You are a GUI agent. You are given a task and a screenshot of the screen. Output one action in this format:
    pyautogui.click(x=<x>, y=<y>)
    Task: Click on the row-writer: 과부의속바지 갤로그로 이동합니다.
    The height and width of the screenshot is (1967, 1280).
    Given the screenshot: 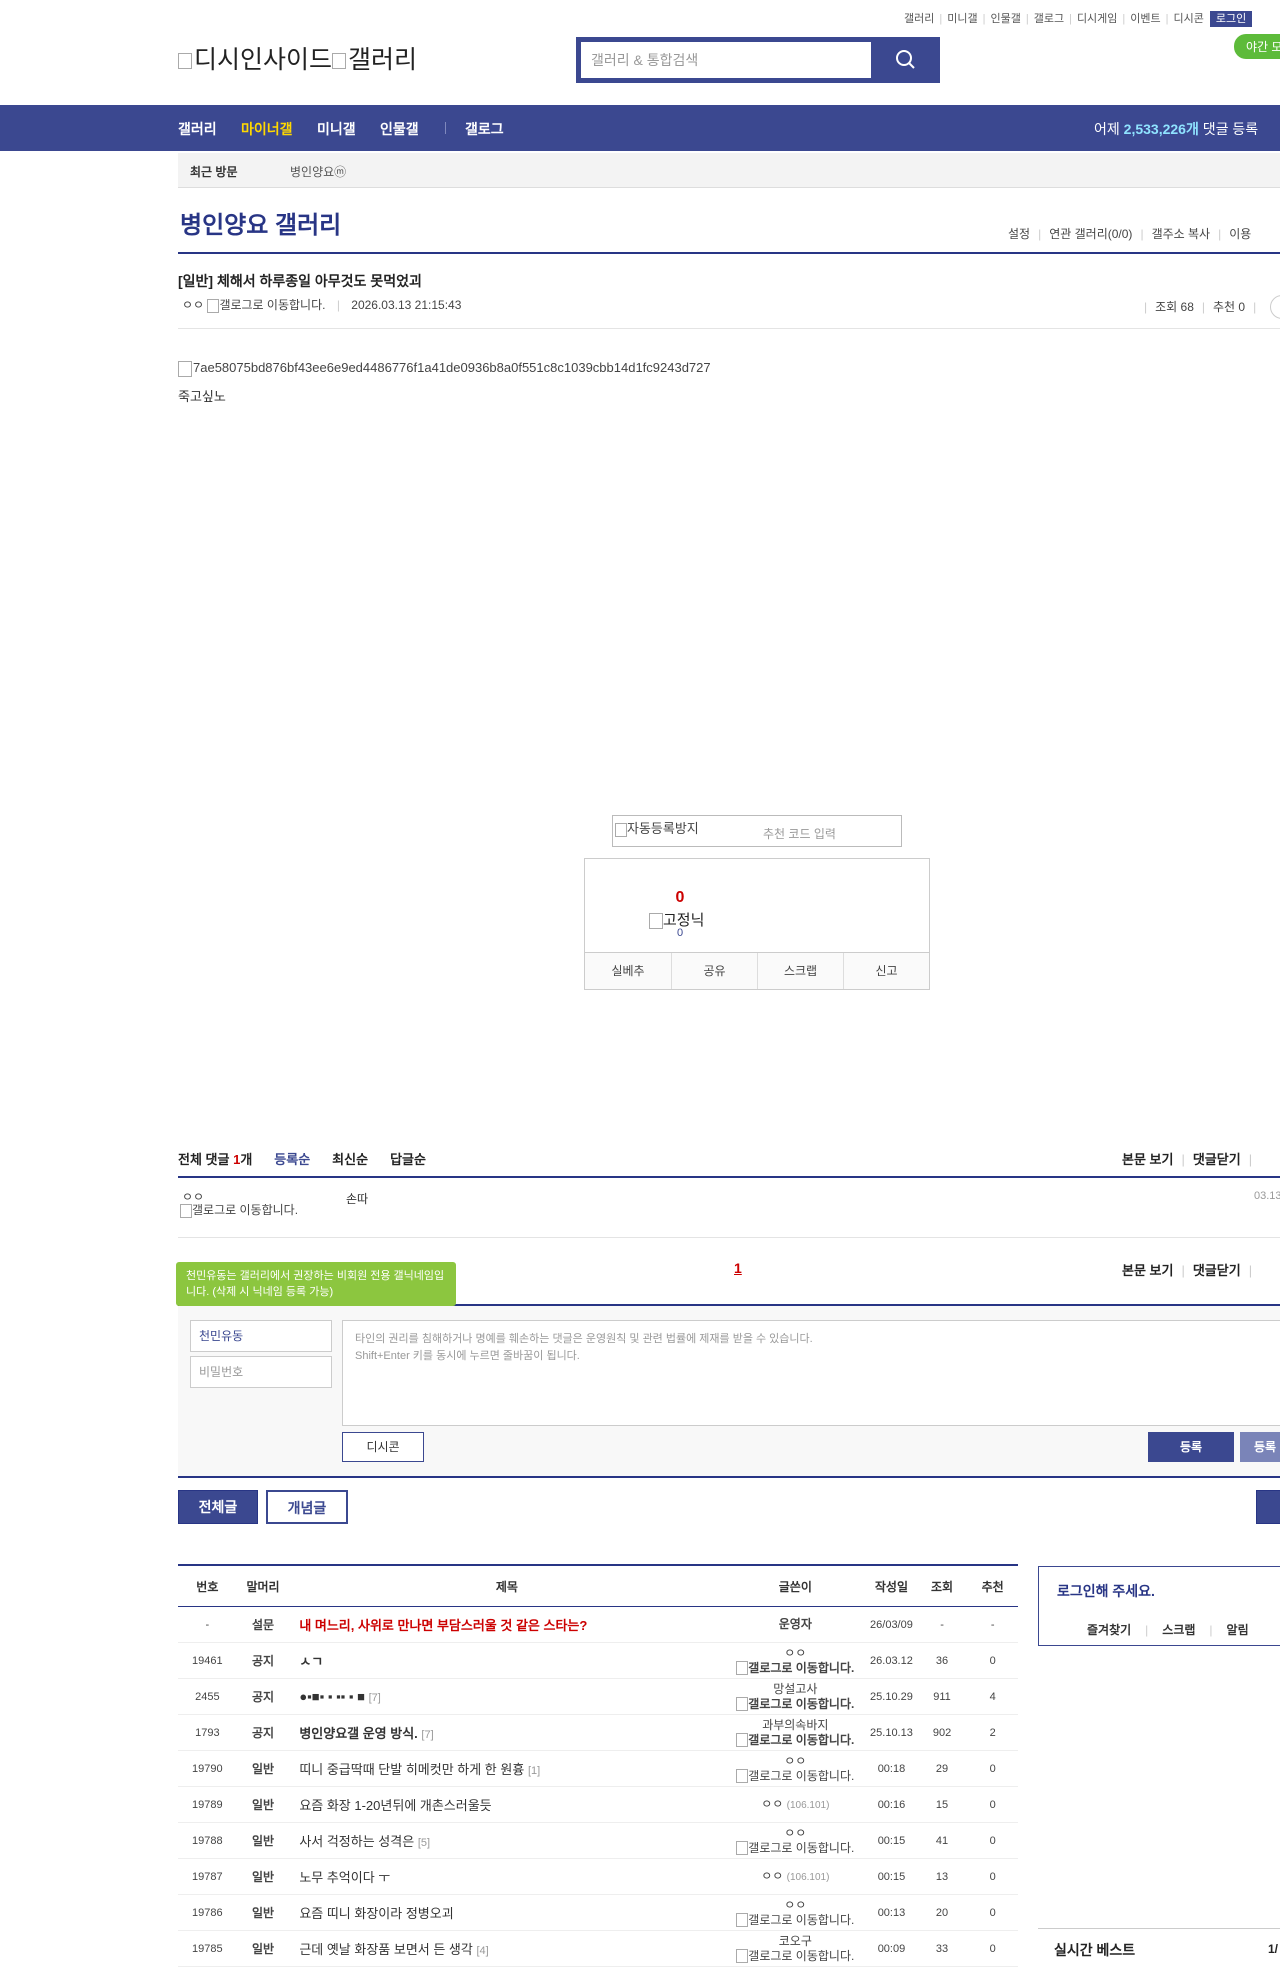 What is the action you would take?
    pyautogui.click(x=795, y=1732)
    